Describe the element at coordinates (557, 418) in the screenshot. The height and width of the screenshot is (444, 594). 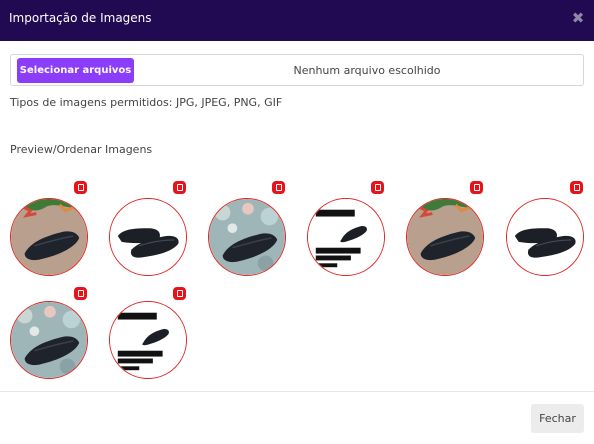
I see `close-button: Fechar` at that location.